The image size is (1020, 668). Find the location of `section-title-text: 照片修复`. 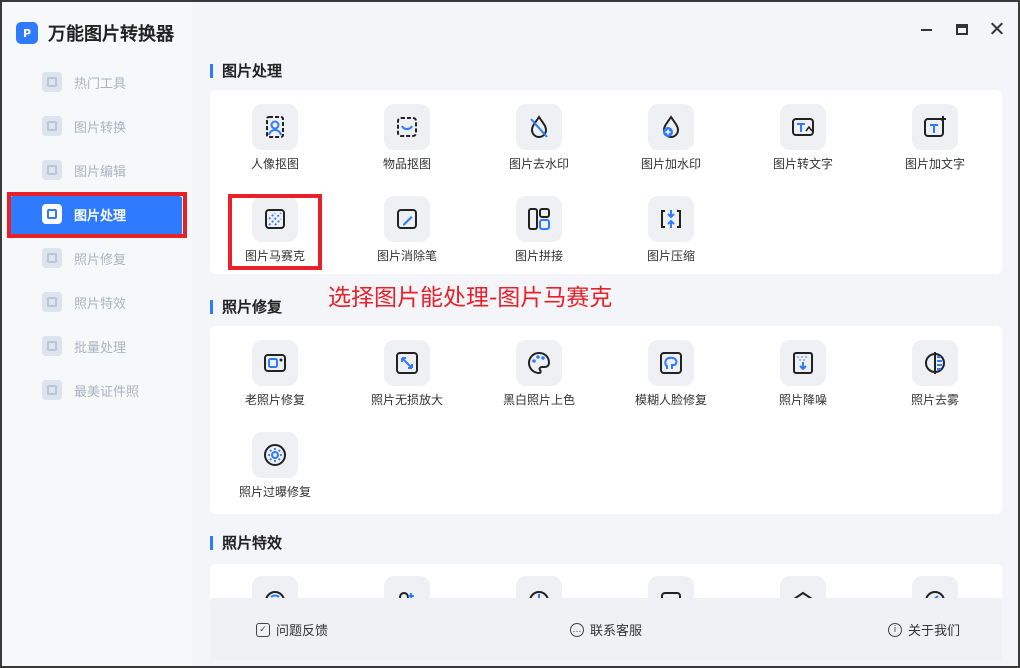

section-title-text: 照片修复 is located at coordinates (252, 307).